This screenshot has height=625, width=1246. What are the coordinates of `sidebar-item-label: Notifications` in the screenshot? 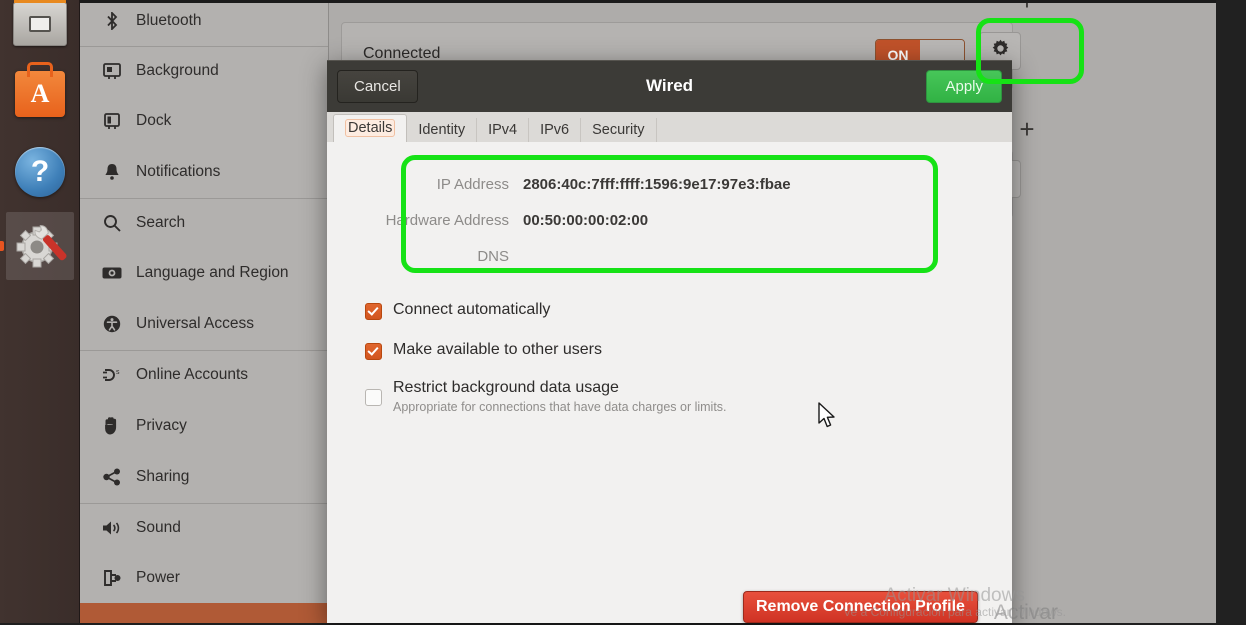 It's located at (178, 171).